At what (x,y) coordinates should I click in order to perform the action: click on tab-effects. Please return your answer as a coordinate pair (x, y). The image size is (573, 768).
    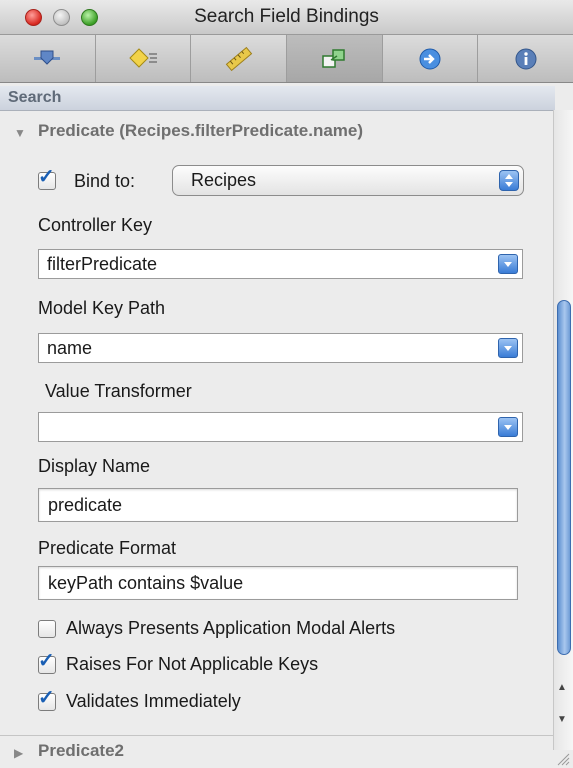
    Looking at the image, I should click on (144, 58).